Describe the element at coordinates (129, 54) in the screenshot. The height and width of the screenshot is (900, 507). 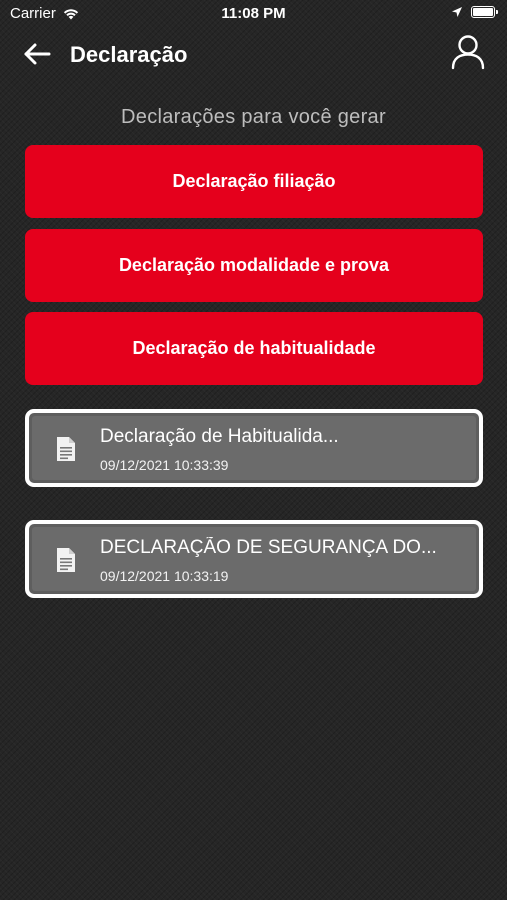
I see `page-title: Declaração` at that location.